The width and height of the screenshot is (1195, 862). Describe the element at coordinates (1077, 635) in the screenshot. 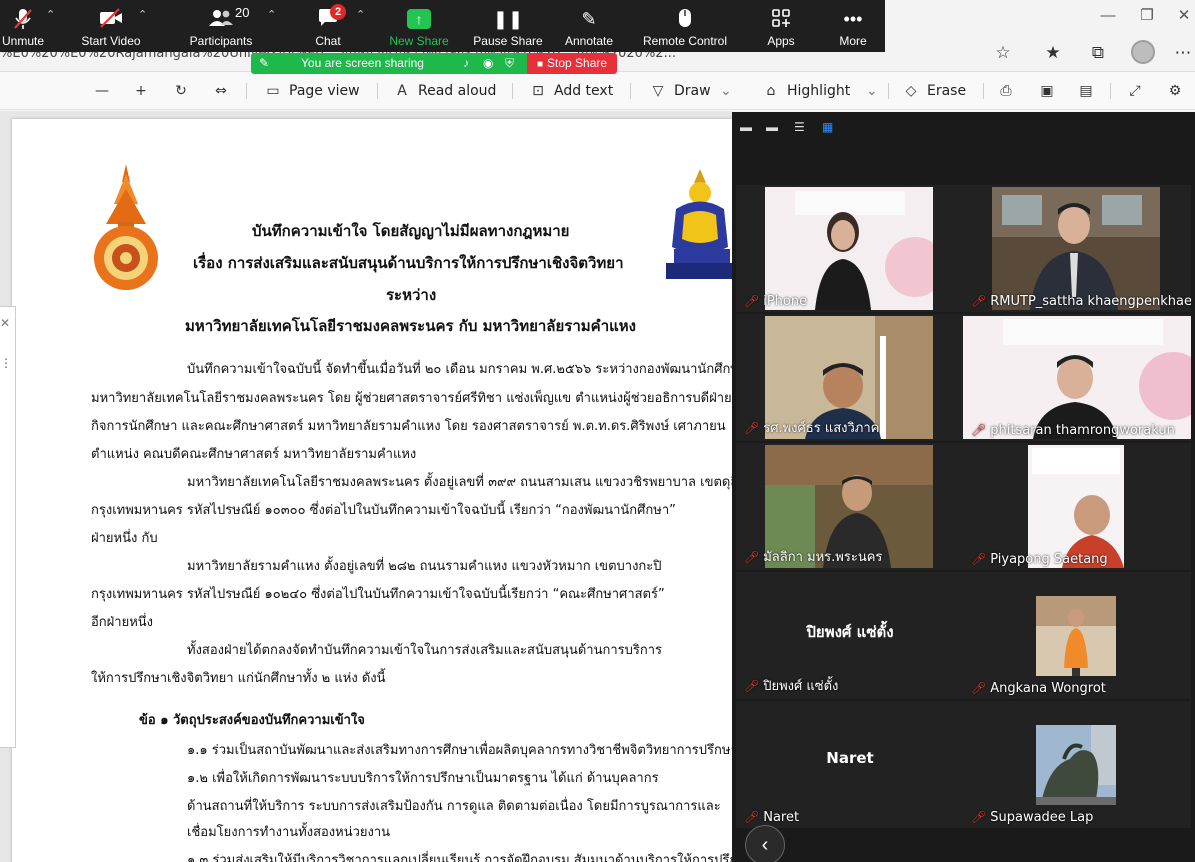

I see `participant-tile: 🎤︎ Angkana Wongrot` at that location.